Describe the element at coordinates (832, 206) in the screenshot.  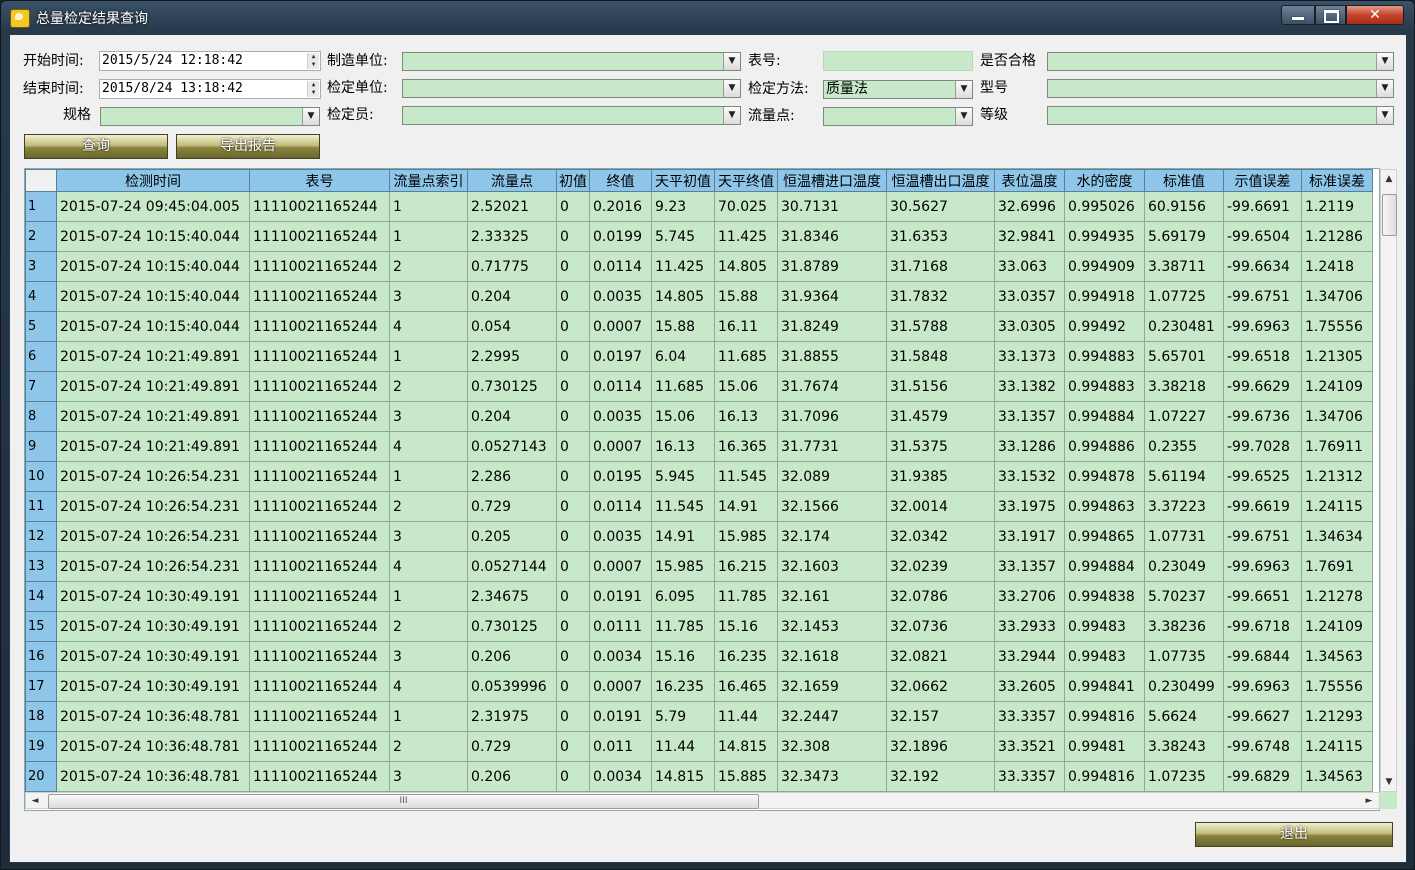
I see `table-cell: 30.7131` at that location.